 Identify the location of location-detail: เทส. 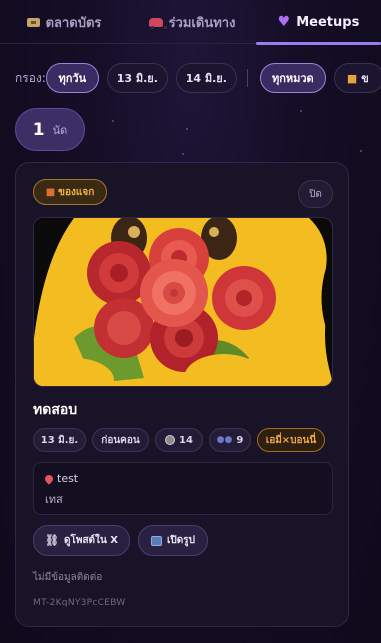
(54, 499).